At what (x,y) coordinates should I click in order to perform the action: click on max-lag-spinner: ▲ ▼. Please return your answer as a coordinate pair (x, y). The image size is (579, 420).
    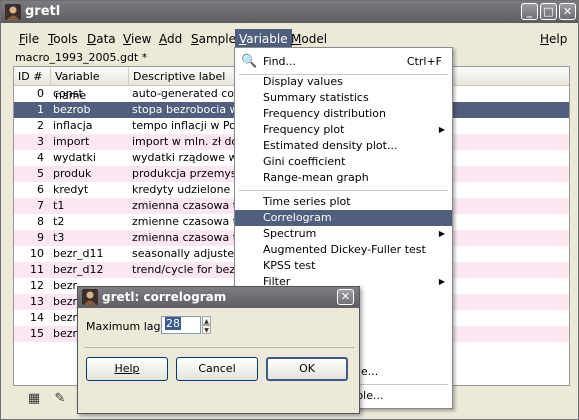
    Looking at the image, I should click on (206, 325).